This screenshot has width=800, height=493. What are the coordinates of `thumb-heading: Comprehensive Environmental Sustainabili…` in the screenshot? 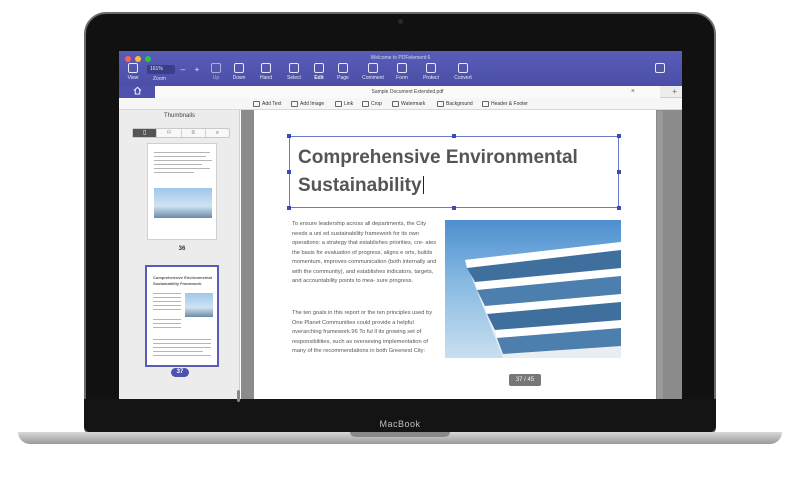 It's located at (182, 280).